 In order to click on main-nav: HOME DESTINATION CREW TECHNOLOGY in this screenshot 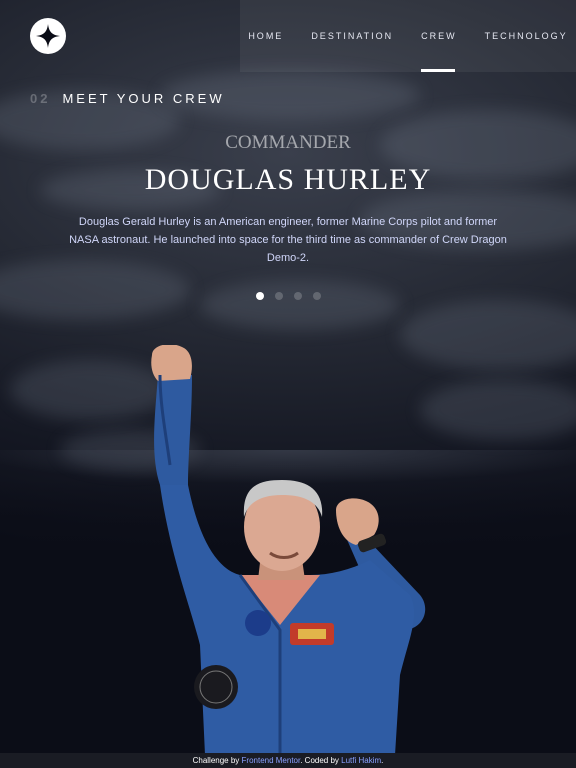, I will do `click(408, 36)`.